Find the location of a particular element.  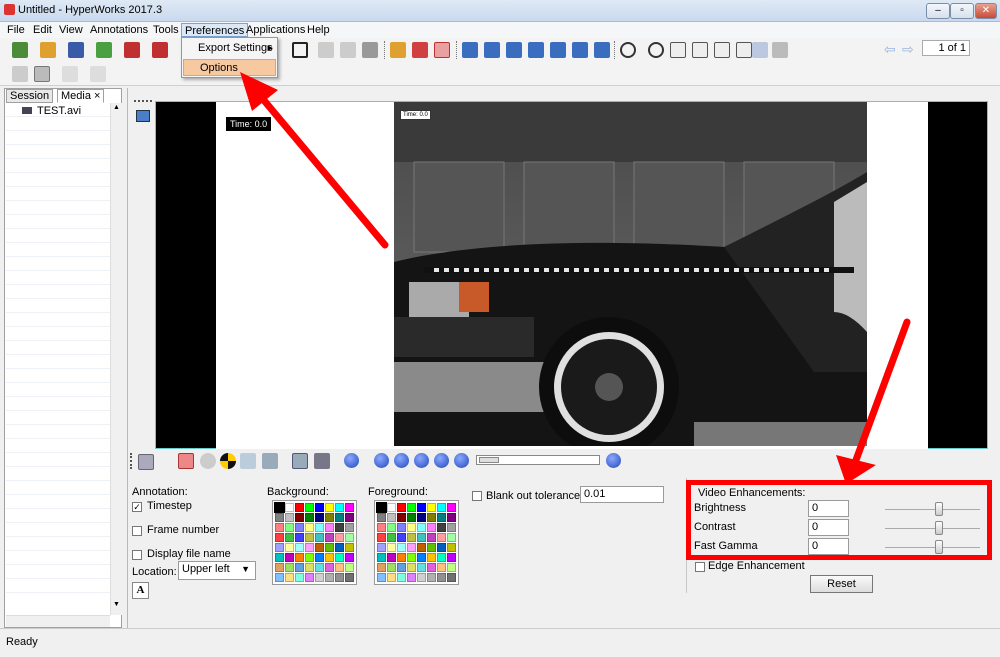

import-icon is located at coordinates (104, 50).